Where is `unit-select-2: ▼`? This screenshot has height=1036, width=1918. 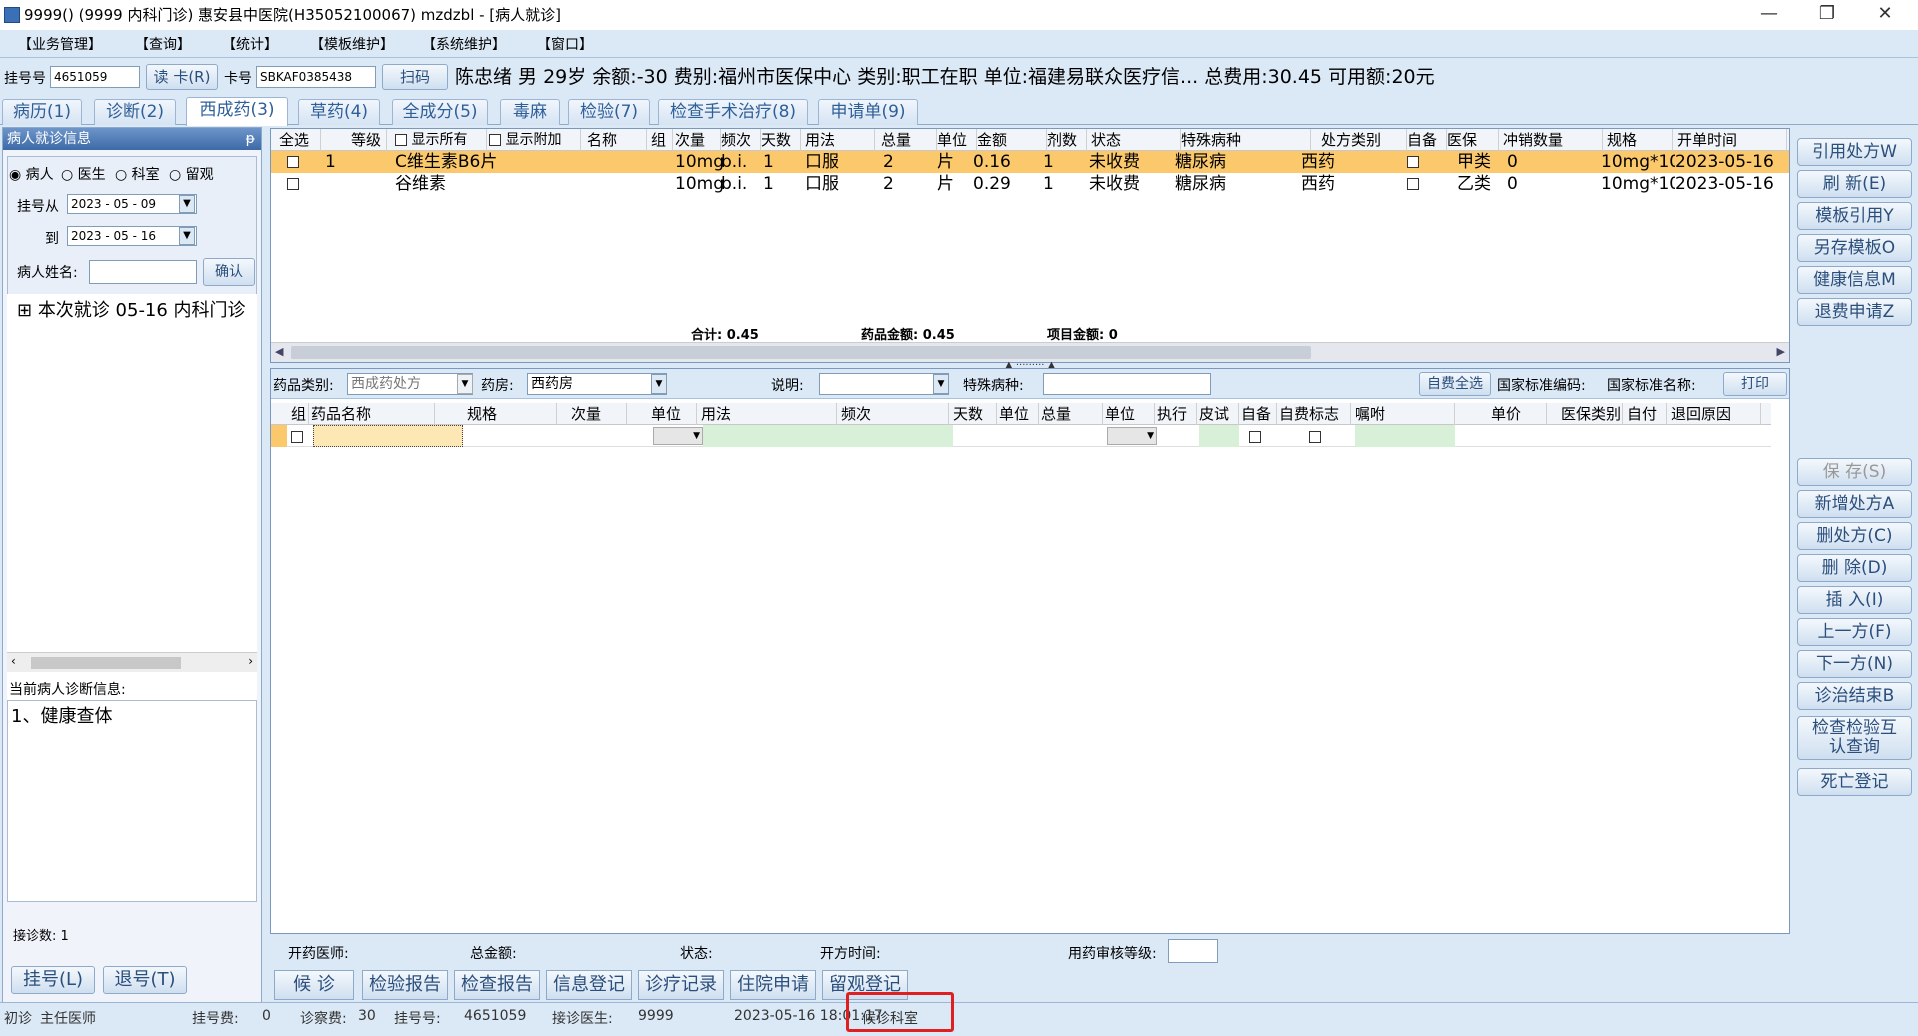
unit-select-2: ▼ is located at coordinates (1132, 436).